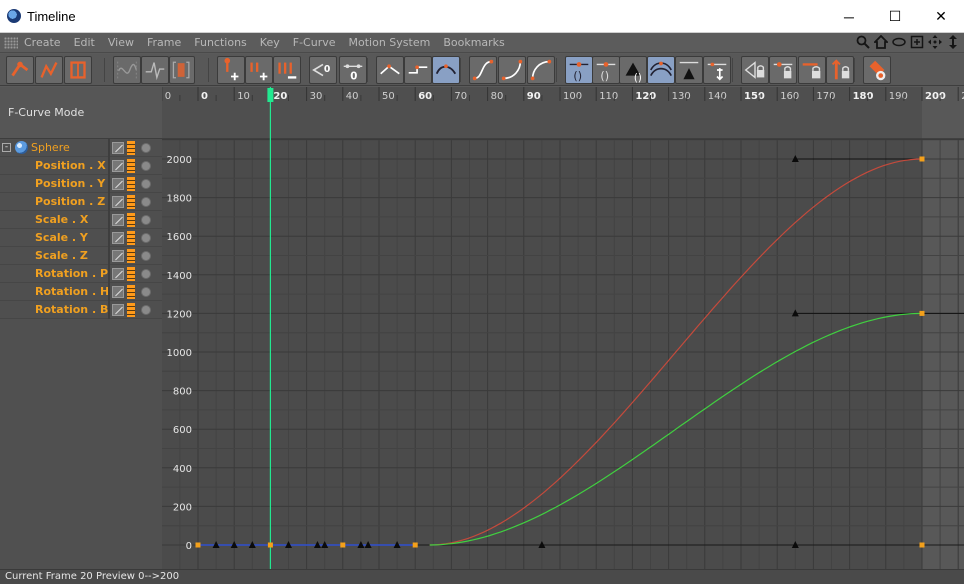 The image size is (964, 584). I want to click on menu-functions: Functions, so click(220, 42).